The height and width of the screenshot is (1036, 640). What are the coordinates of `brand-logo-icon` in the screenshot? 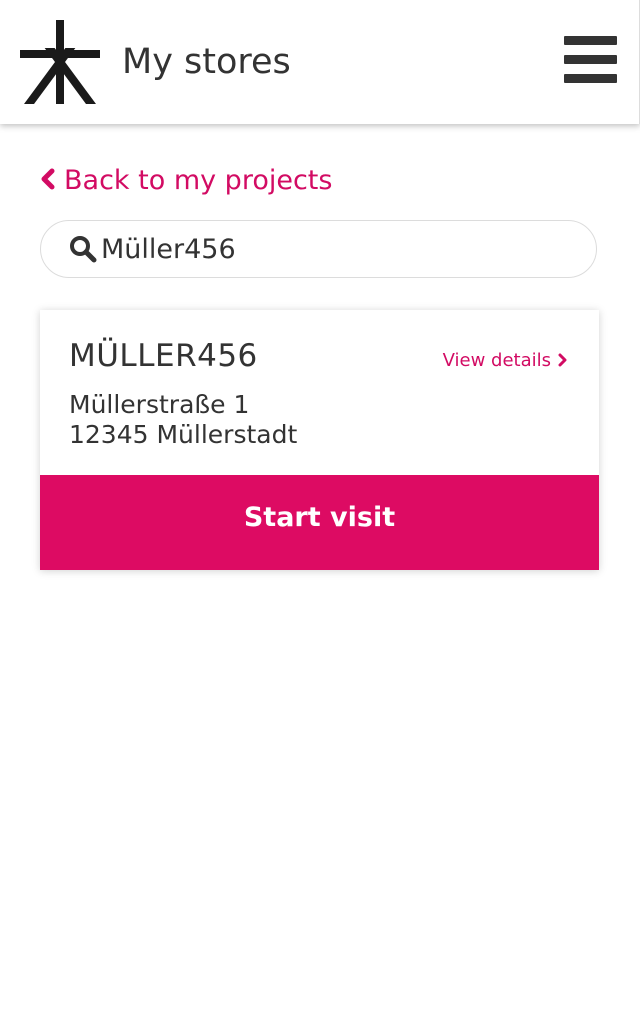 It's located at (60, 62).